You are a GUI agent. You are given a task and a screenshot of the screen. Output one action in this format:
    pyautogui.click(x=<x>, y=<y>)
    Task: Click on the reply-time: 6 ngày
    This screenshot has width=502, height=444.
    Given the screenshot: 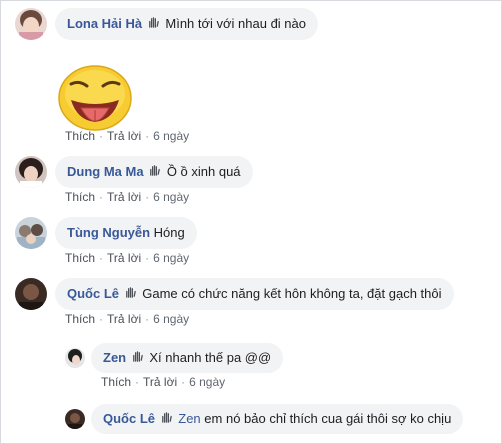 What is the action you would take?
    pyautogui.click(x=207, y=382)
    